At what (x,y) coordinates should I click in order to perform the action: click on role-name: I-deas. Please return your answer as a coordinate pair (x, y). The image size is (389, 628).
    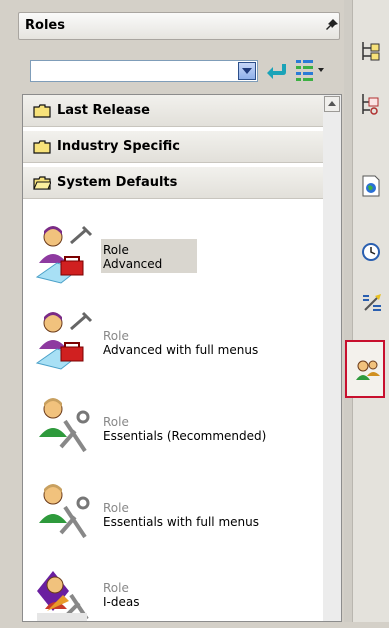
    Looking at the image, I should click on (121, 602).